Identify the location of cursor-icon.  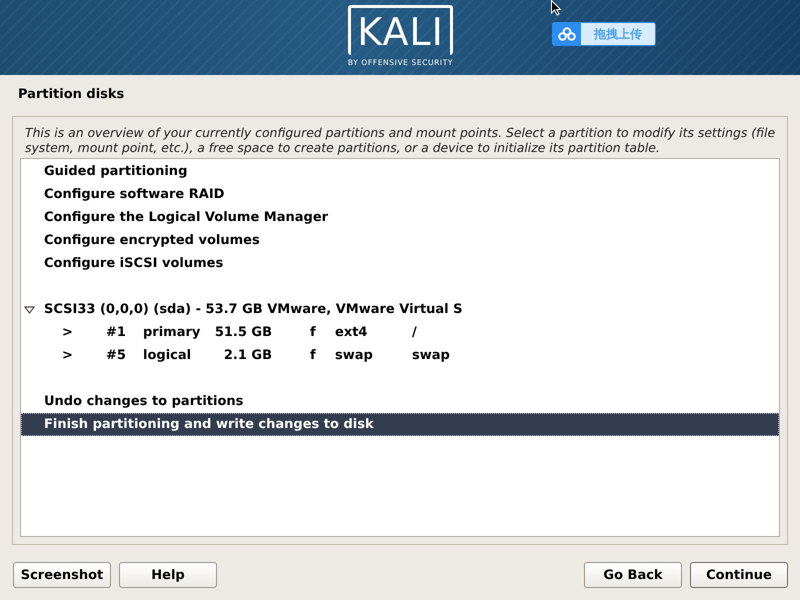
(556, 8).